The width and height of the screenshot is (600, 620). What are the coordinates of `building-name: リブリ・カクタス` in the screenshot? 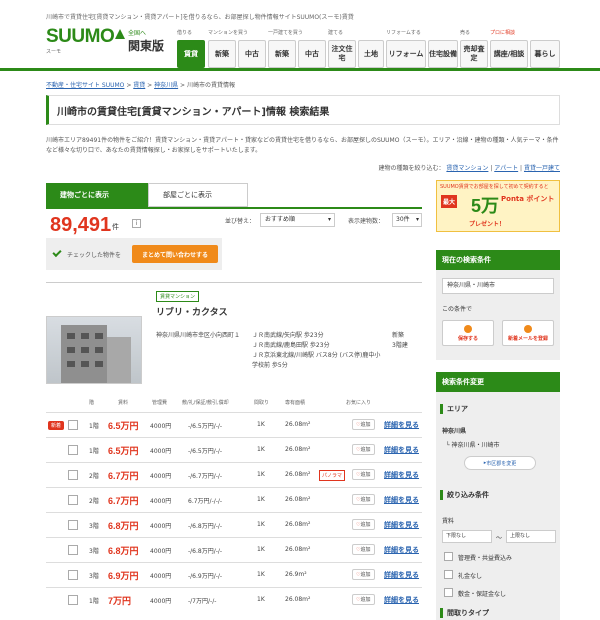 It's located at (192, 311).